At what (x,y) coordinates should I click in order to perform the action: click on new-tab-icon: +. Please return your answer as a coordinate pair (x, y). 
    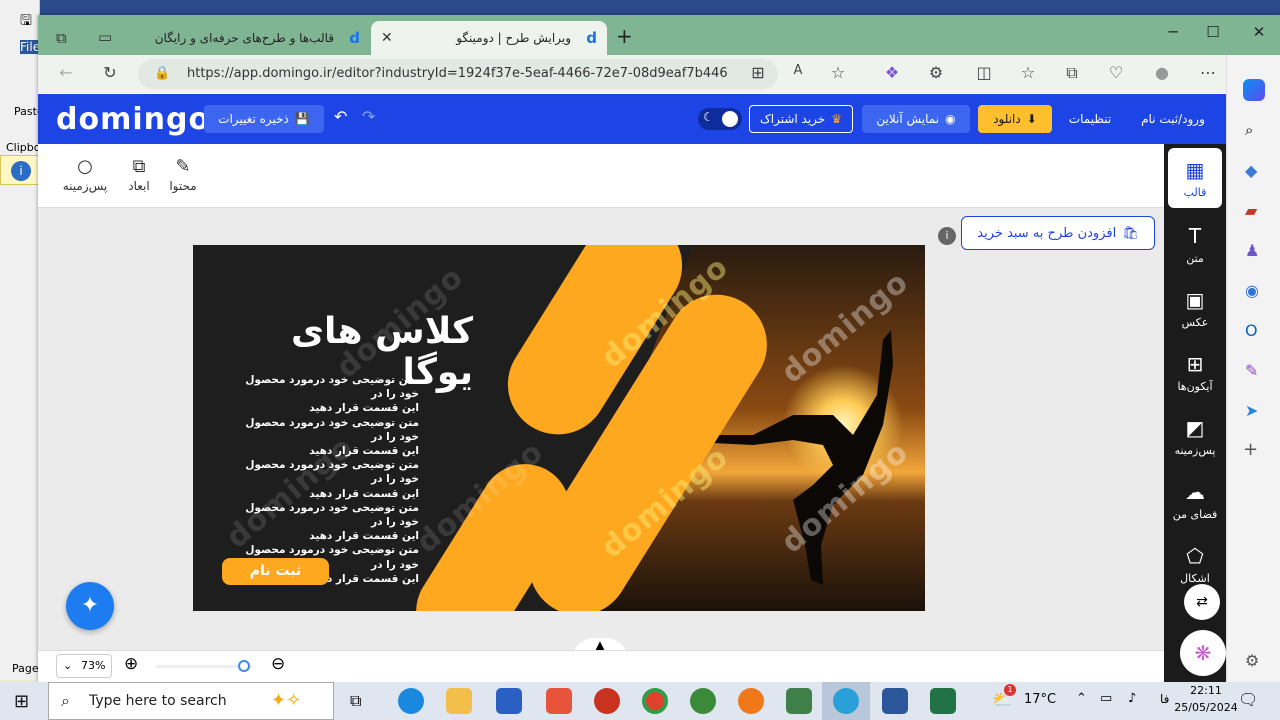
    Looking at the image, I should click on (624, 36).